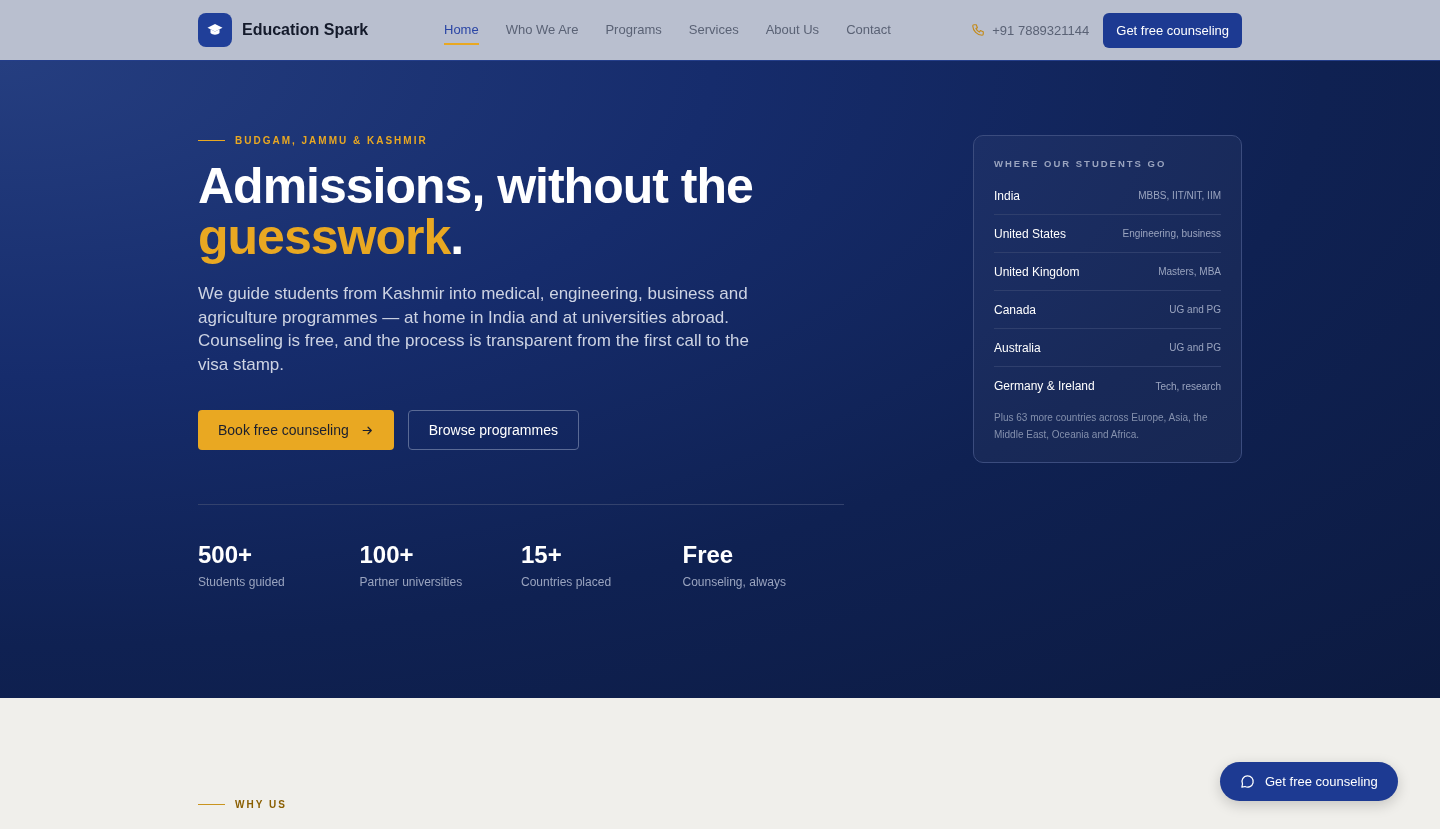 The height and width of the screenshot is (829, 1440). Describe the element at coordinates (708, 555) in the screenshot. I see `stat-value: Free` at that location.